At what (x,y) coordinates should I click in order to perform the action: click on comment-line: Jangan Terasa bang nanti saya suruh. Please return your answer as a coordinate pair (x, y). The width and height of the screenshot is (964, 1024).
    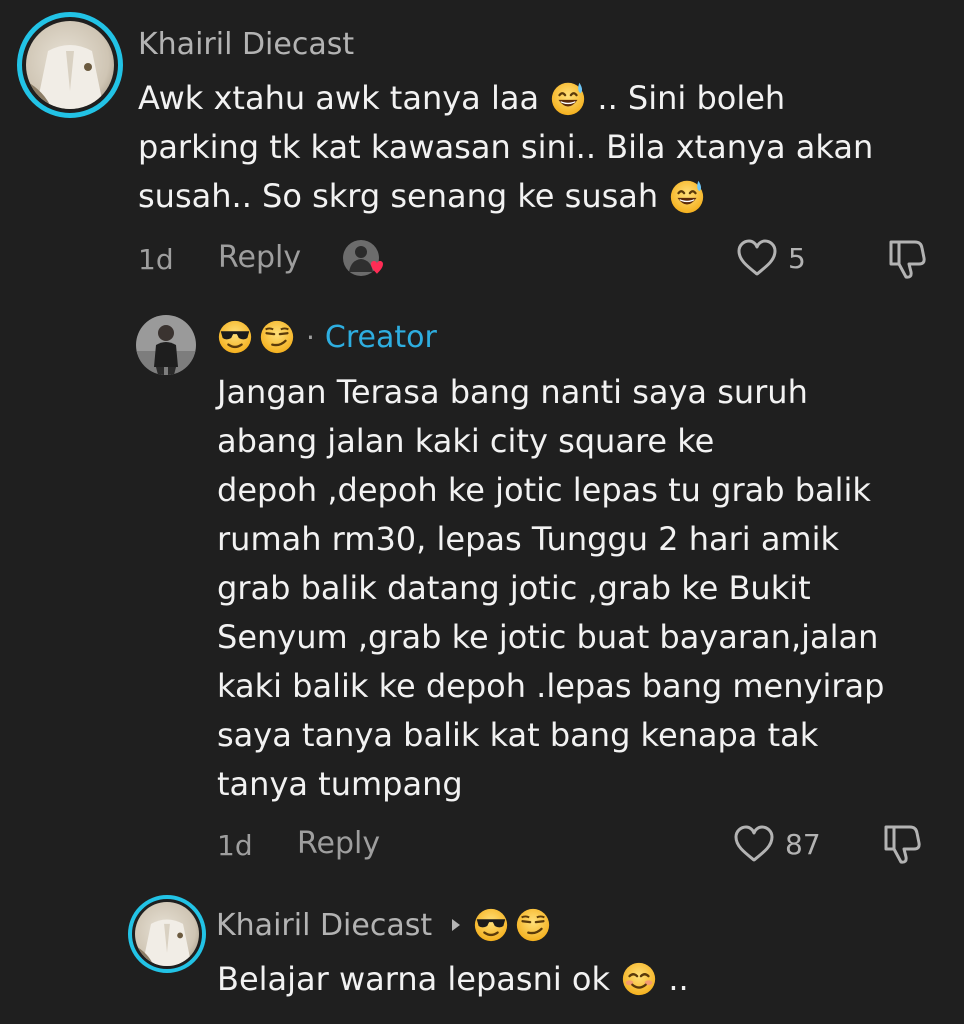
    Looking at the image, I should click on (512, 392).